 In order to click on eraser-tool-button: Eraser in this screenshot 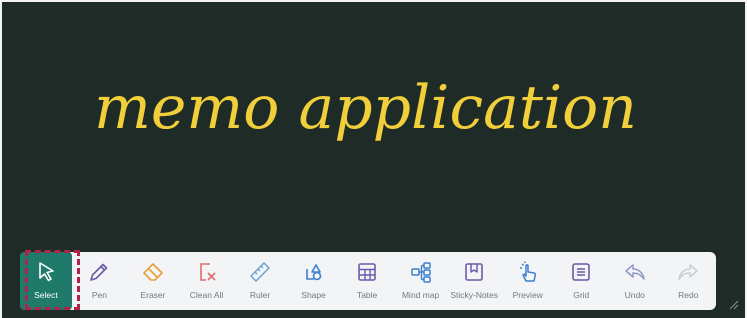, I will do `click(153, 281)`.